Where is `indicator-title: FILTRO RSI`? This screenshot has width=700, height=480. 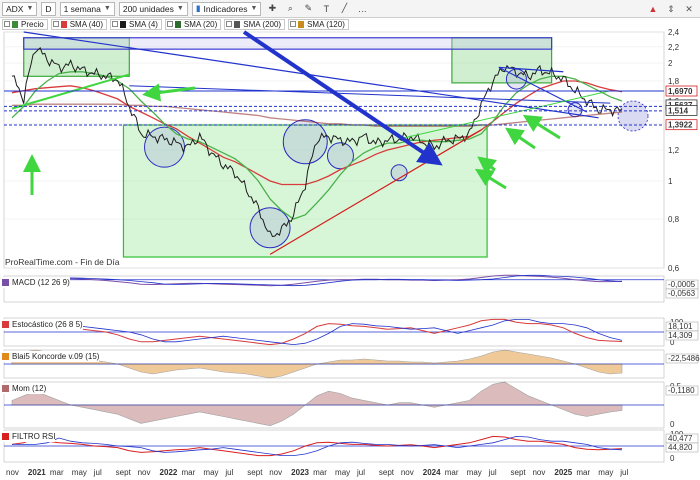 indicator-title: FILTRO RSI is located at coordinates (29, 436).